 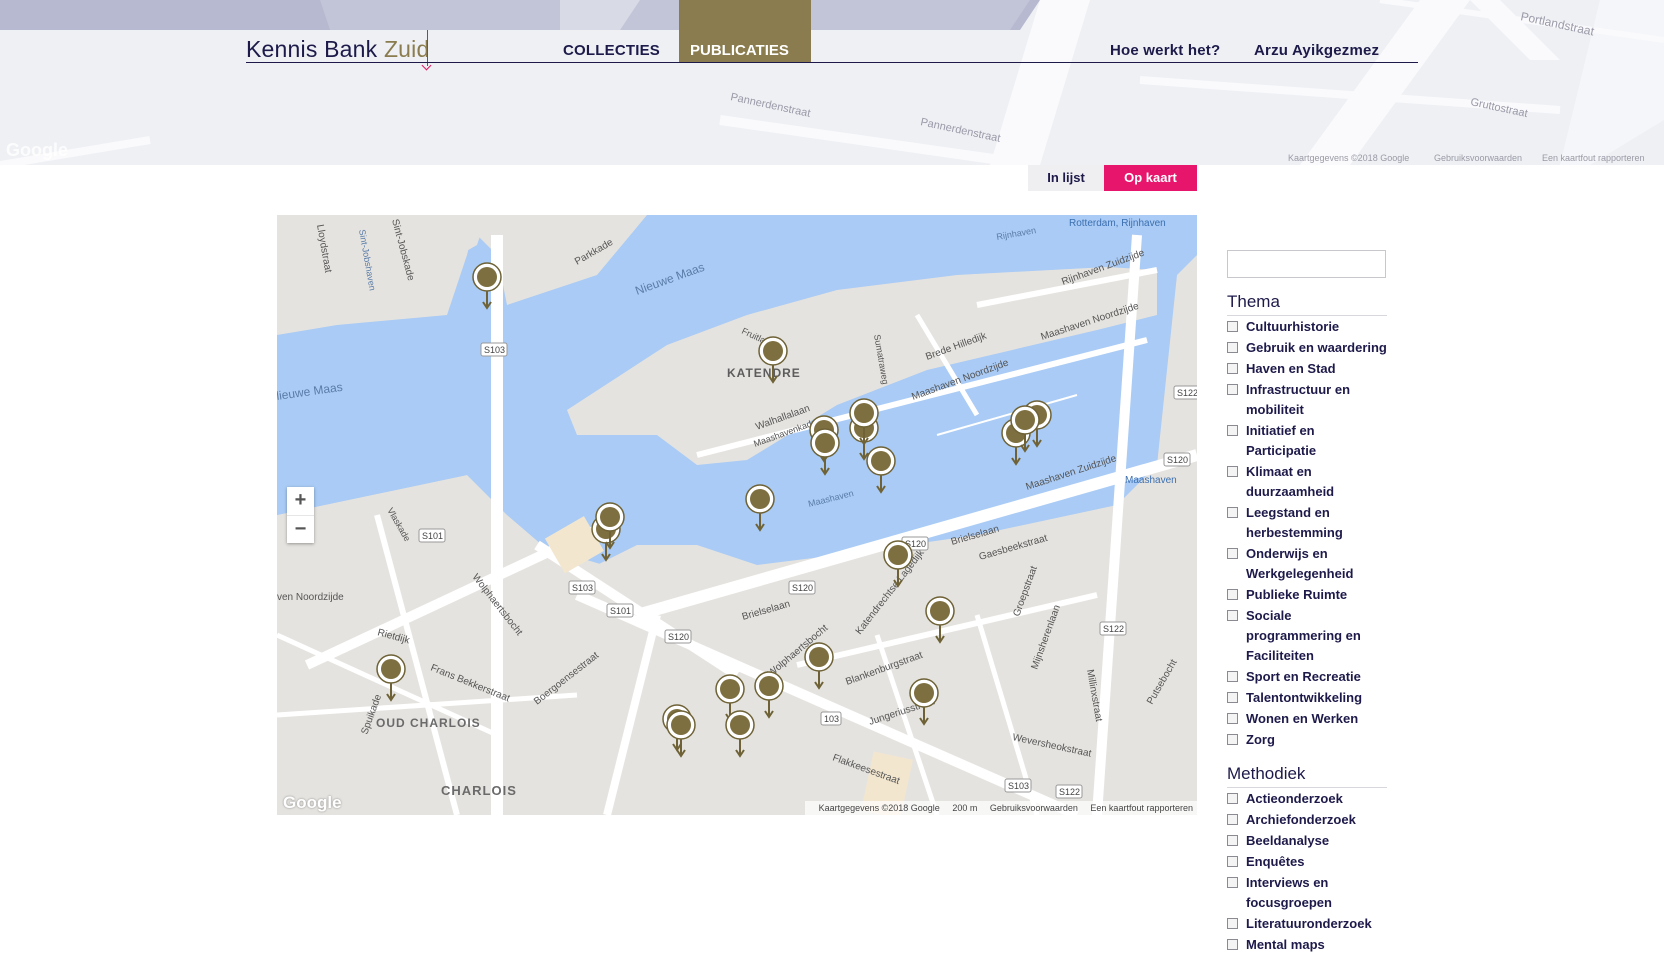 I want to click on thema-heading: Thema, so click(x=1307, y=304).